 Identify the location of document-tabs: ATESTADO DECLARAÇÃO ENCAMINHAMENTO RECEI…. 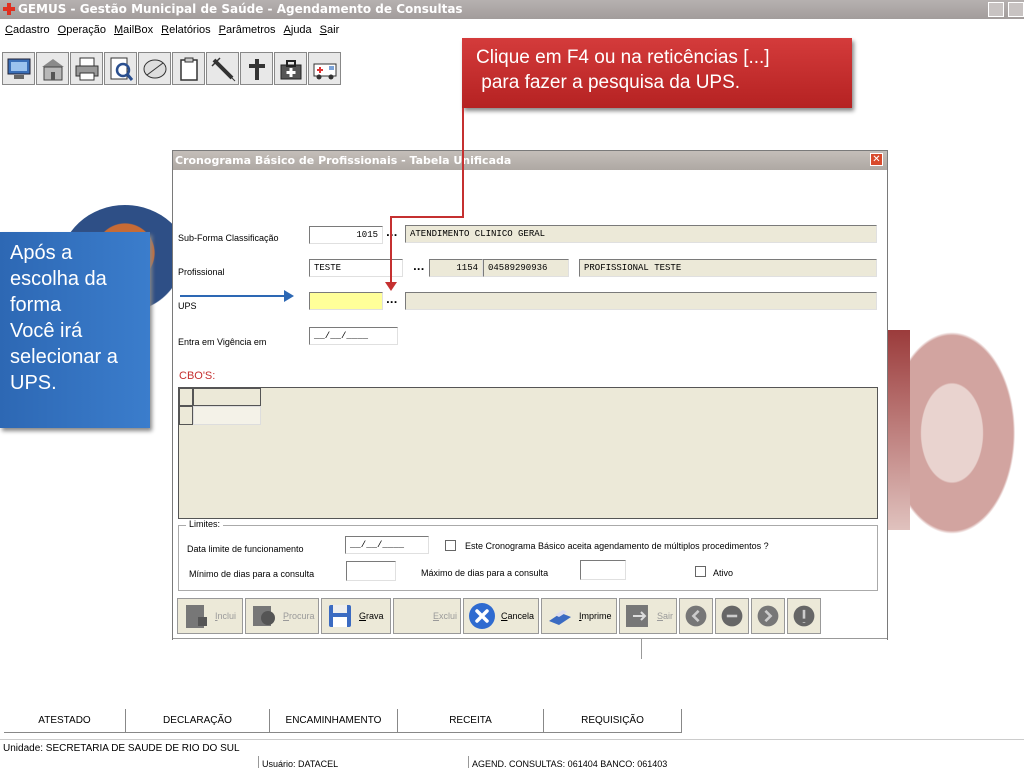
(343, 721).